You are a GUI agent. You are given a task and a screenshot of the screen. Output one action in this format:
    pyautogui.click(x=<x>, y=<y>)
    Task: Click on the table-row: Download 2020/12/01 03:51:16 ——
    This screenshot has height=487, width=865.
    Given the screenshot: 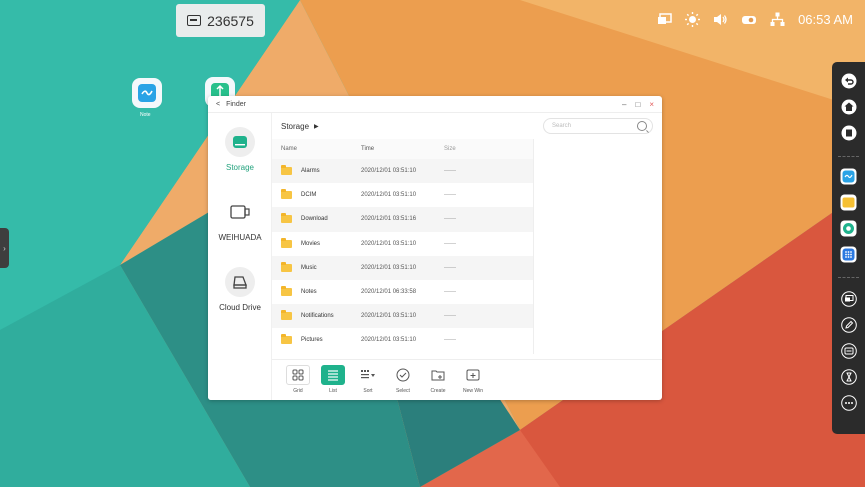 What is the action you would take?
    pyautogui.click(x=402, y=219)
    